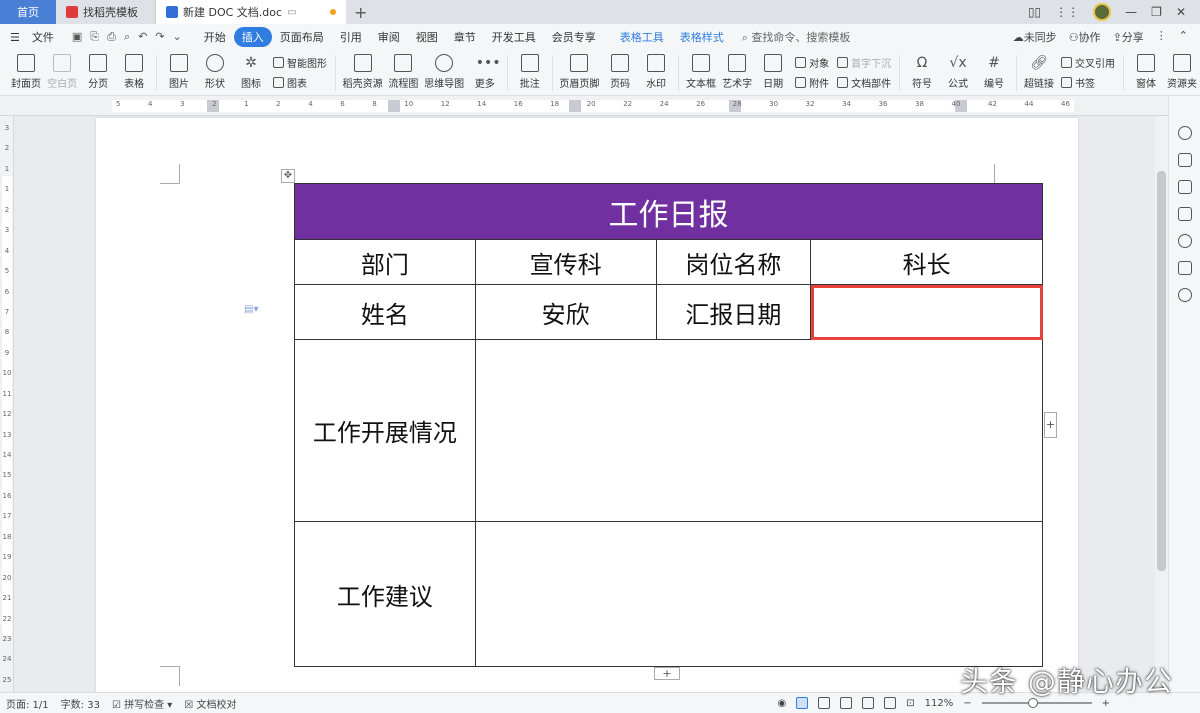 Image resolution: width=1200 pixels, height=713 pixels. What do you see at coordinates (142, 37) in the screenshot?
I see `undo-icon: ↶` at bounding box center [142, 37].